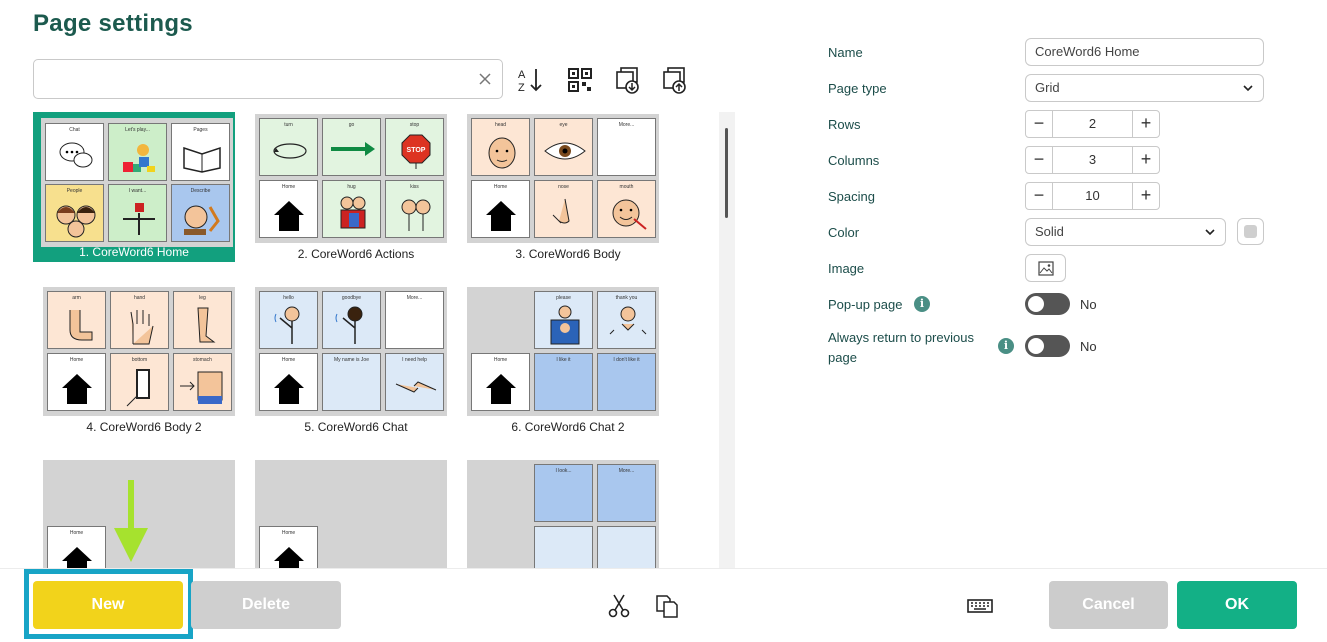  I want to click on image-picker-button, so click(1045, 268).